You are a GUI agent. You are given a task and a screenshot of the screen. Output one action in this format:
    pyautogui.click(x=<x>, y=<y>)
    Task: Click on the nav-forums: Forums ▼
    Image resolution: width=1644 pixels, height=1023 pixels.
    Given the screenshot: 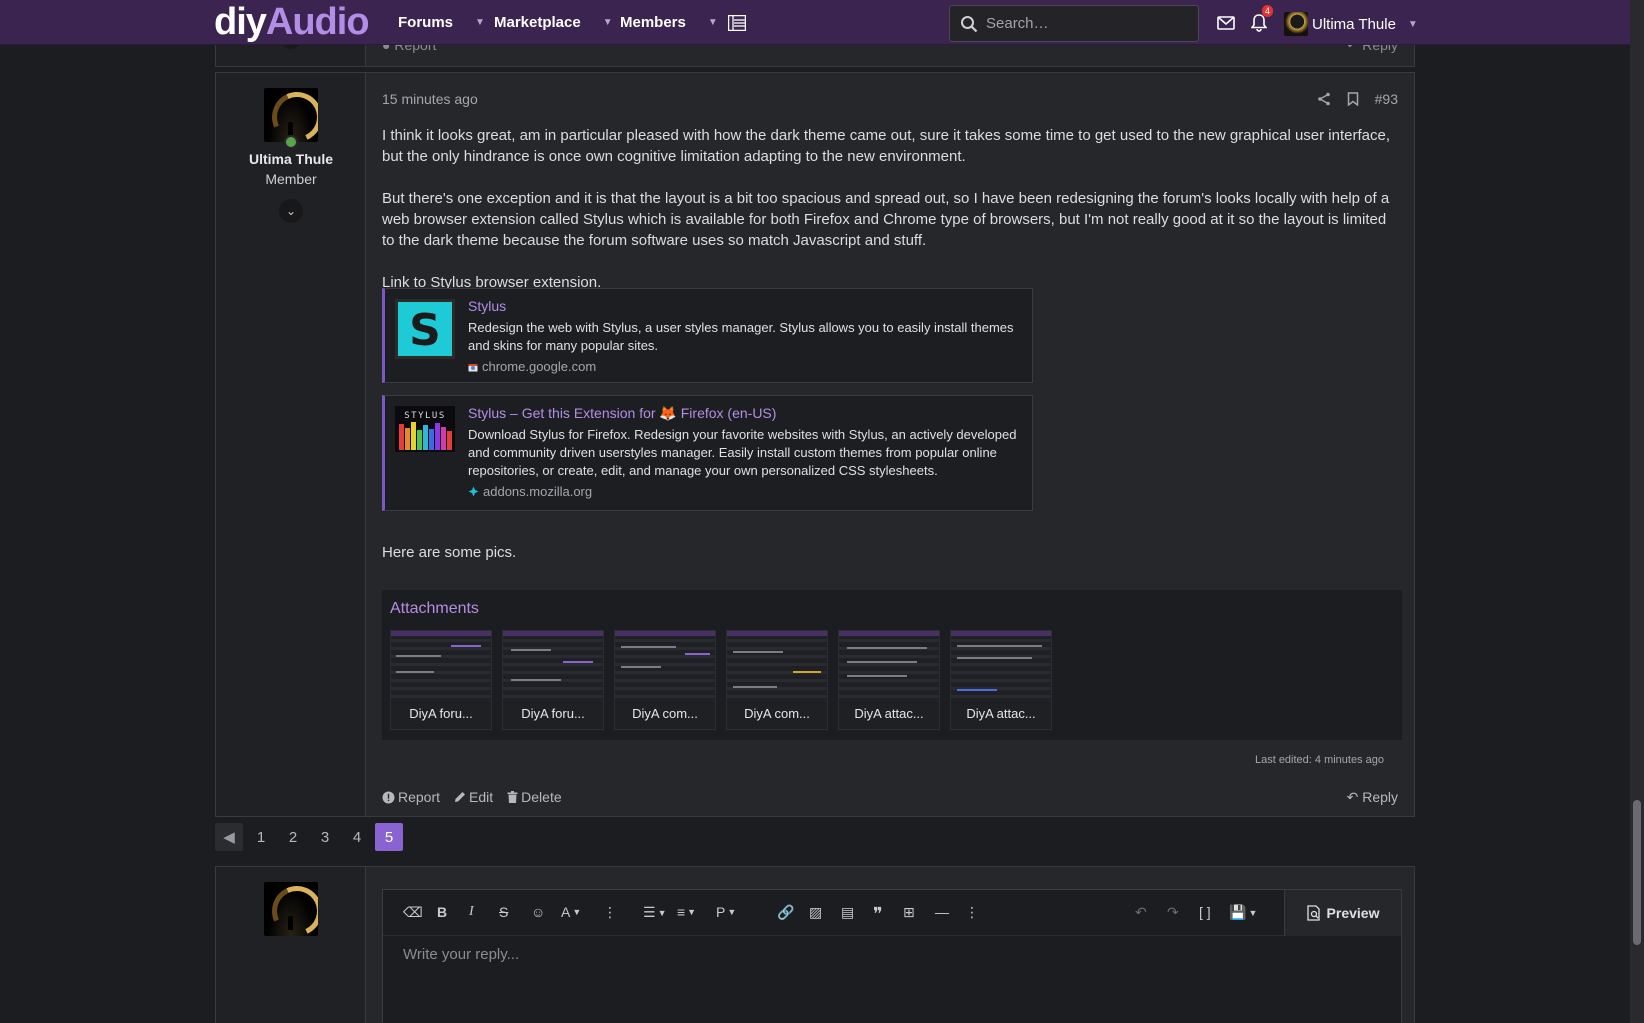 What is the action you would take?
    pyautogui.click(x=441, y=22)
    